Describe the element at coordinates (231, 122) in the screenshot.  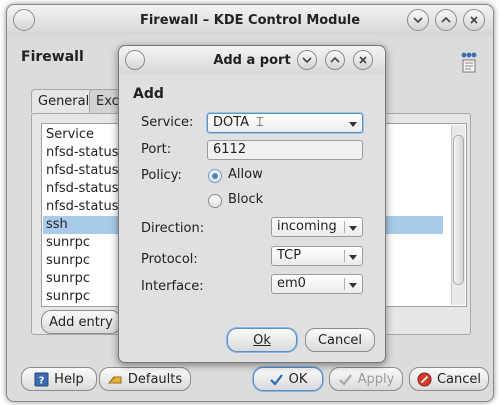
I see `service-value: DOTA` at that location.